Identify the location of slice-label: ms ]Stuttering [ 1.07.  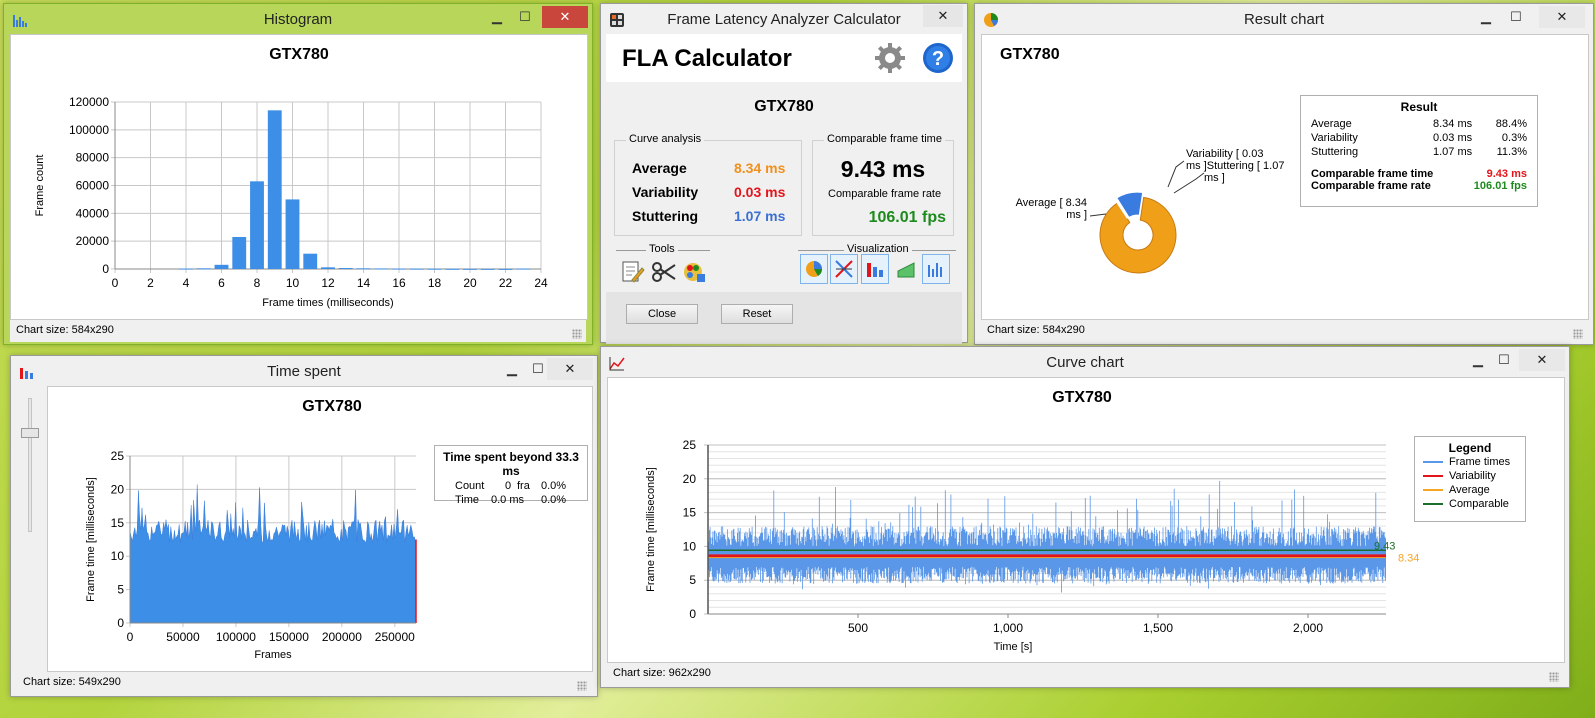
(1235, 166).